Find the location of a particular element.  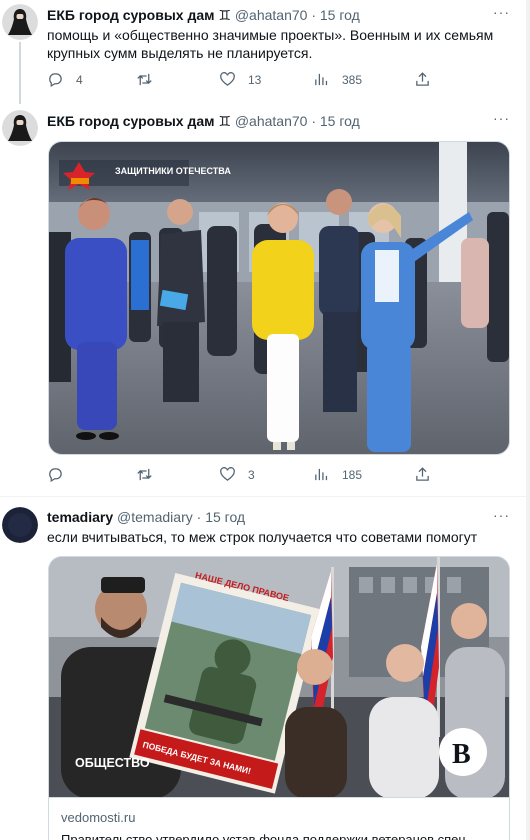

like-count: 13 is located at coordinates (255, 79).